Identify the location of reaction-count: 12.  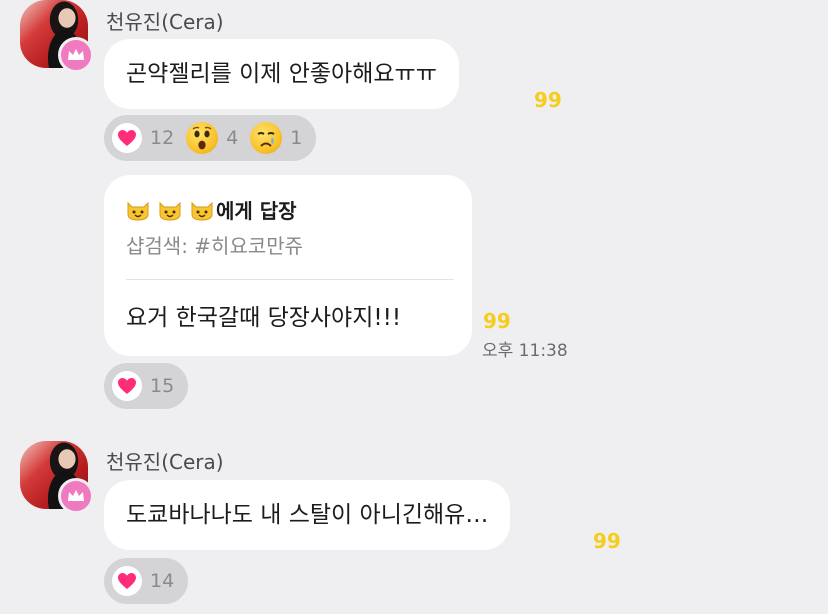
(162, 138).